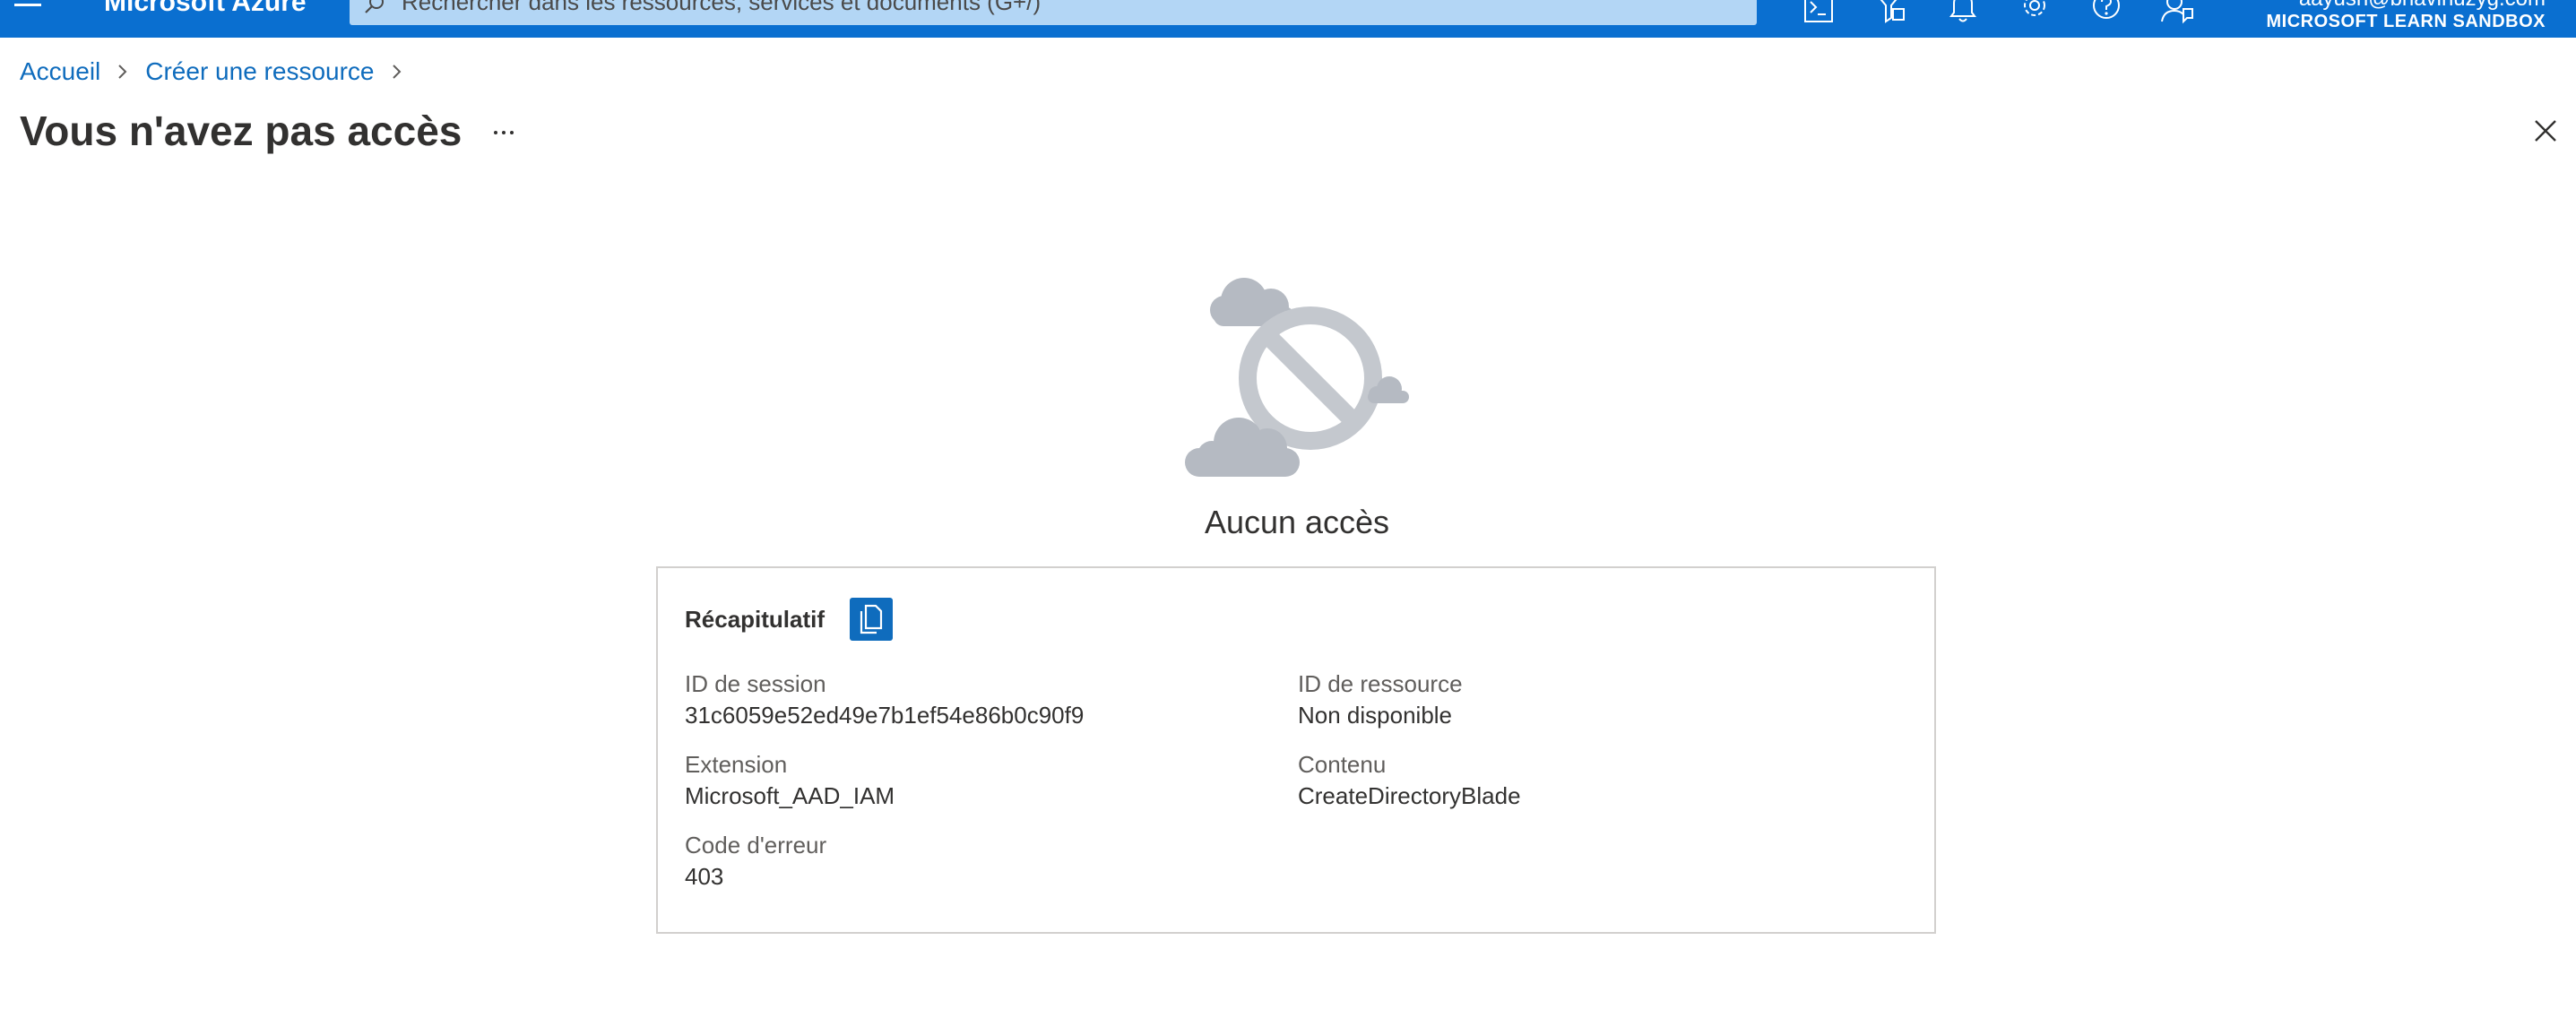 Image resolution: width=2576 pixels, height=1018 pixels. Describe the element at coordinates (885, 715) in the screenshot. I see `session-id-value: 31c6059e52ed49e7b1ef54e86b0c90f9` at that location.